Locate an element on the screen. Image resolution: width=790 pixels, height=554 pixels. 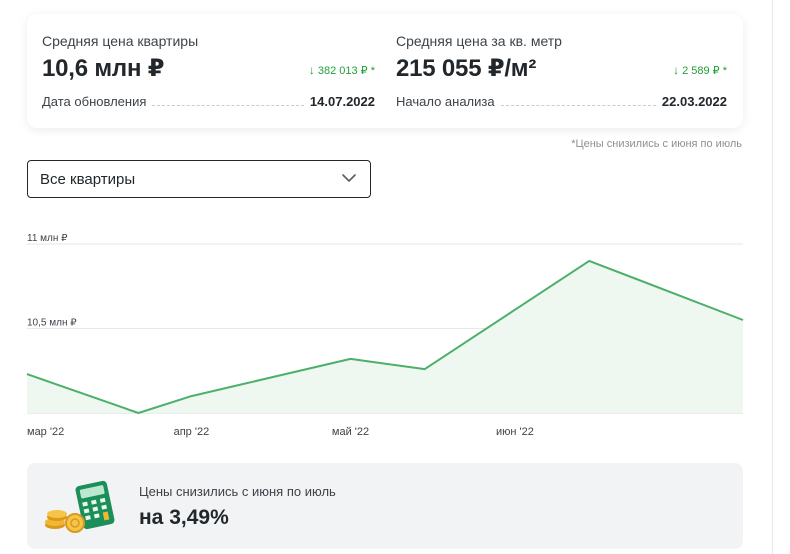
update-date-label: Дата обновления is located at coordinates (94, 101).